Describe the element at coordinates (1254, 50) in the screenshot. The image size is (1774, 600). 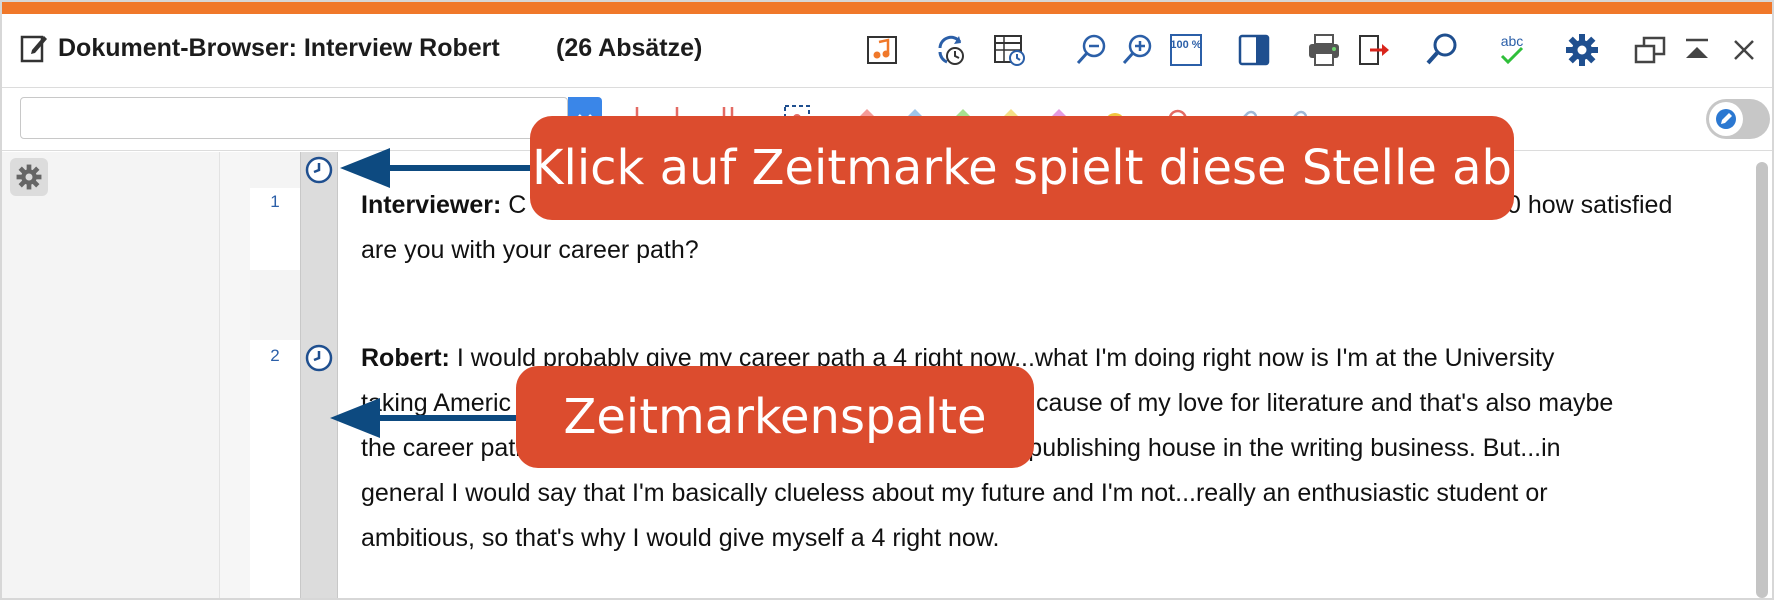
I see `panel-toggle-icon` at that location.